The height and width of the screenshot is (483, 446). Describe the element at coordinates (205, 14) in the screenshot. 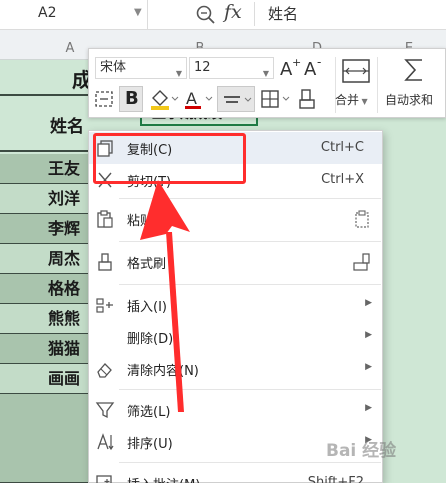

I see `zoom-icon` at that location.